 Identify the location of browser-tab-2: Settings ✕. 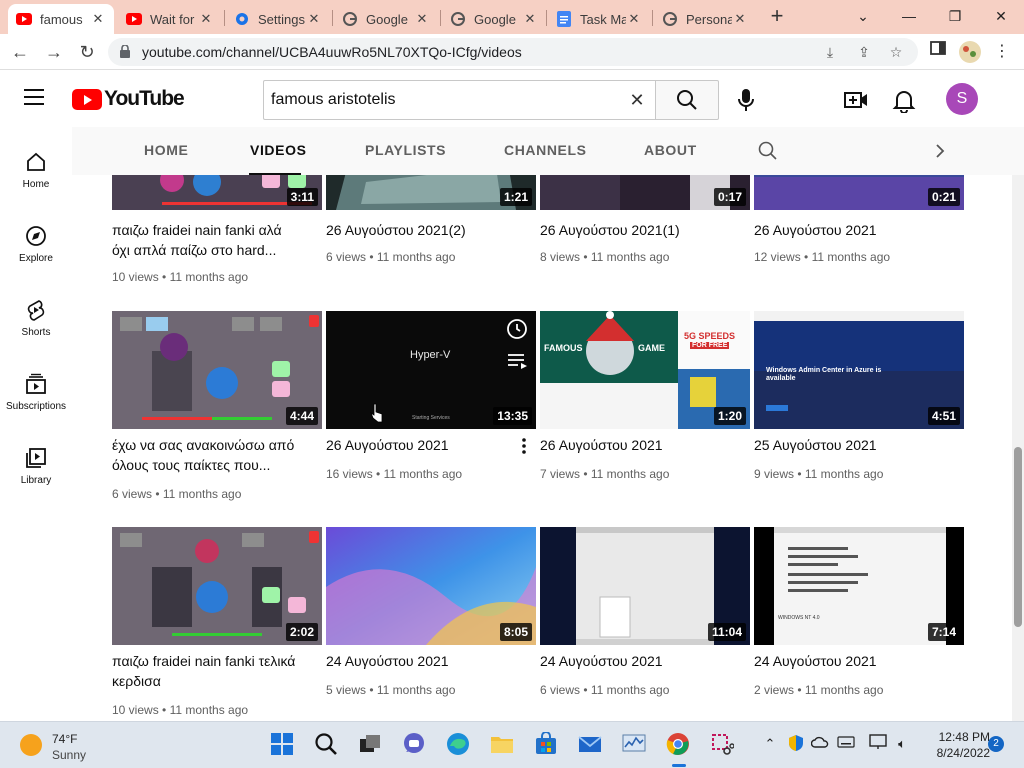
(278, 19).